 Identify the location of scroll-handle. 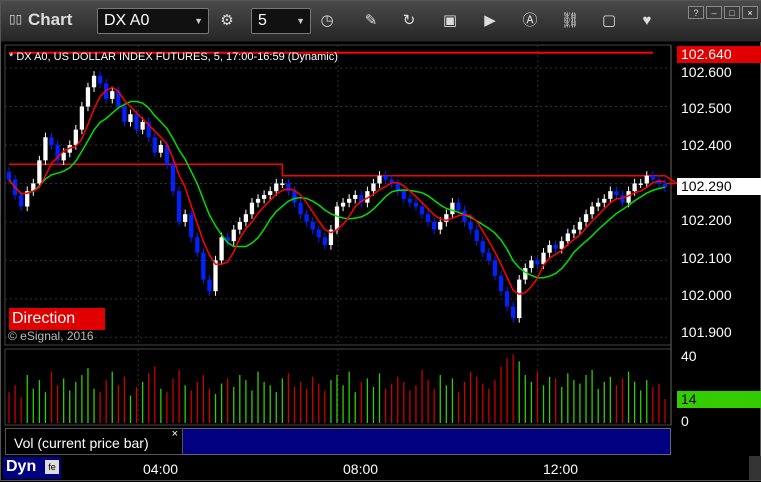
(755, 468).